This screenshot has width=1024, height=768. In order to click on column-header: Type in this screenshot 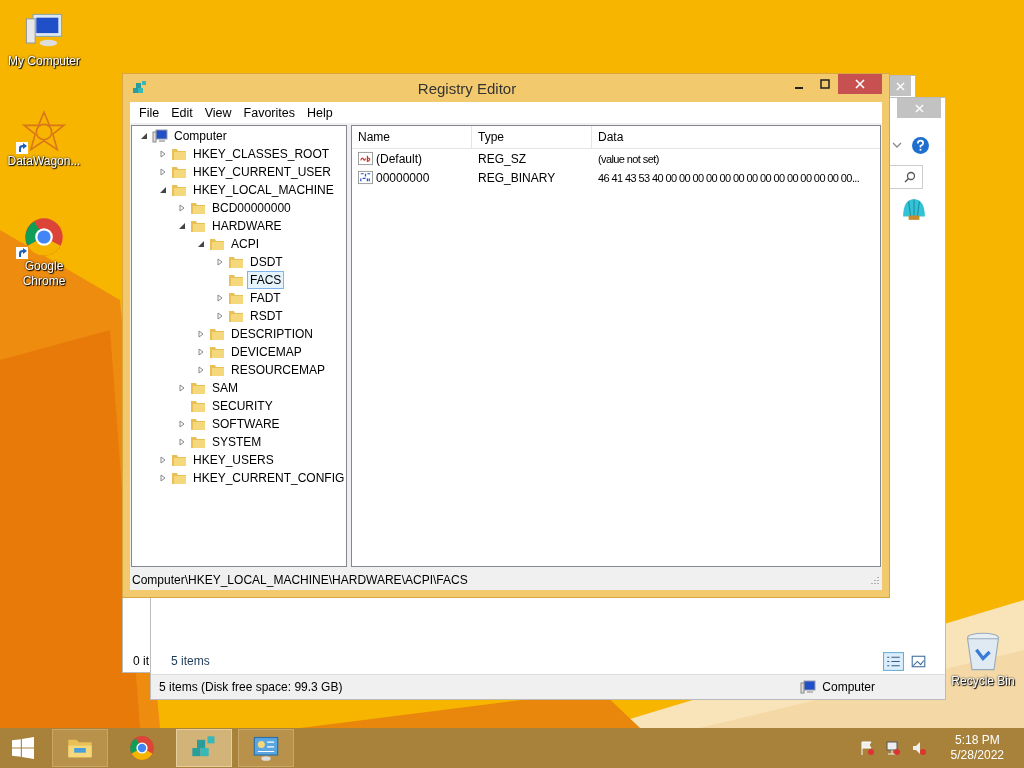, I will do `click(532, 137)`.